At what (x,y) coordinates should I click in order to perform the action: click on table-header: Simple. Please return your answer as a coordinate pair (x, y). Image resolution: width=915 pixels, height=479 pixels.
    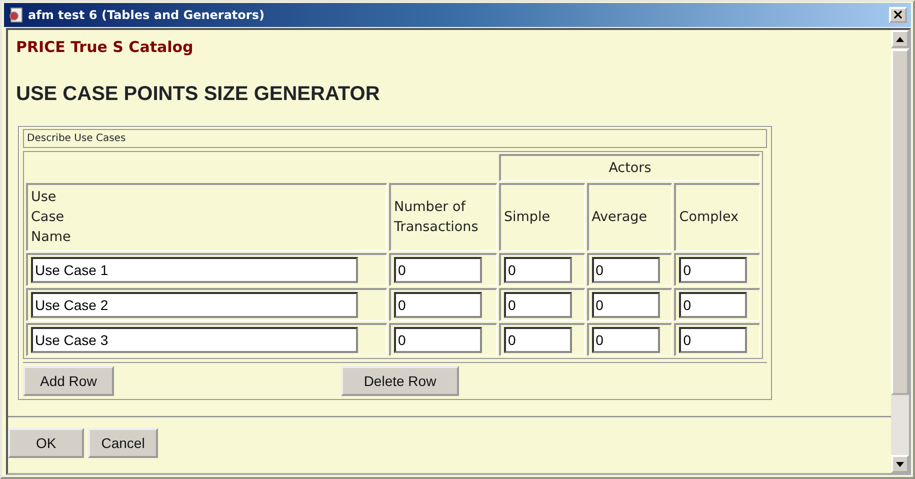
    Looking at the image, I should click on (541, 216).